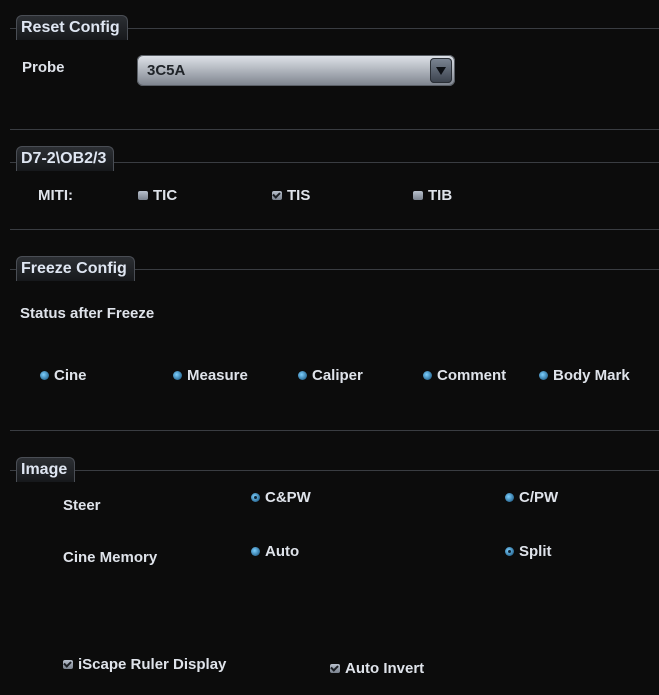 The width and height of the screenshot is (659, 695). I want to click on status-after-freeze-label: Status after Freeze, so click(87, 313).